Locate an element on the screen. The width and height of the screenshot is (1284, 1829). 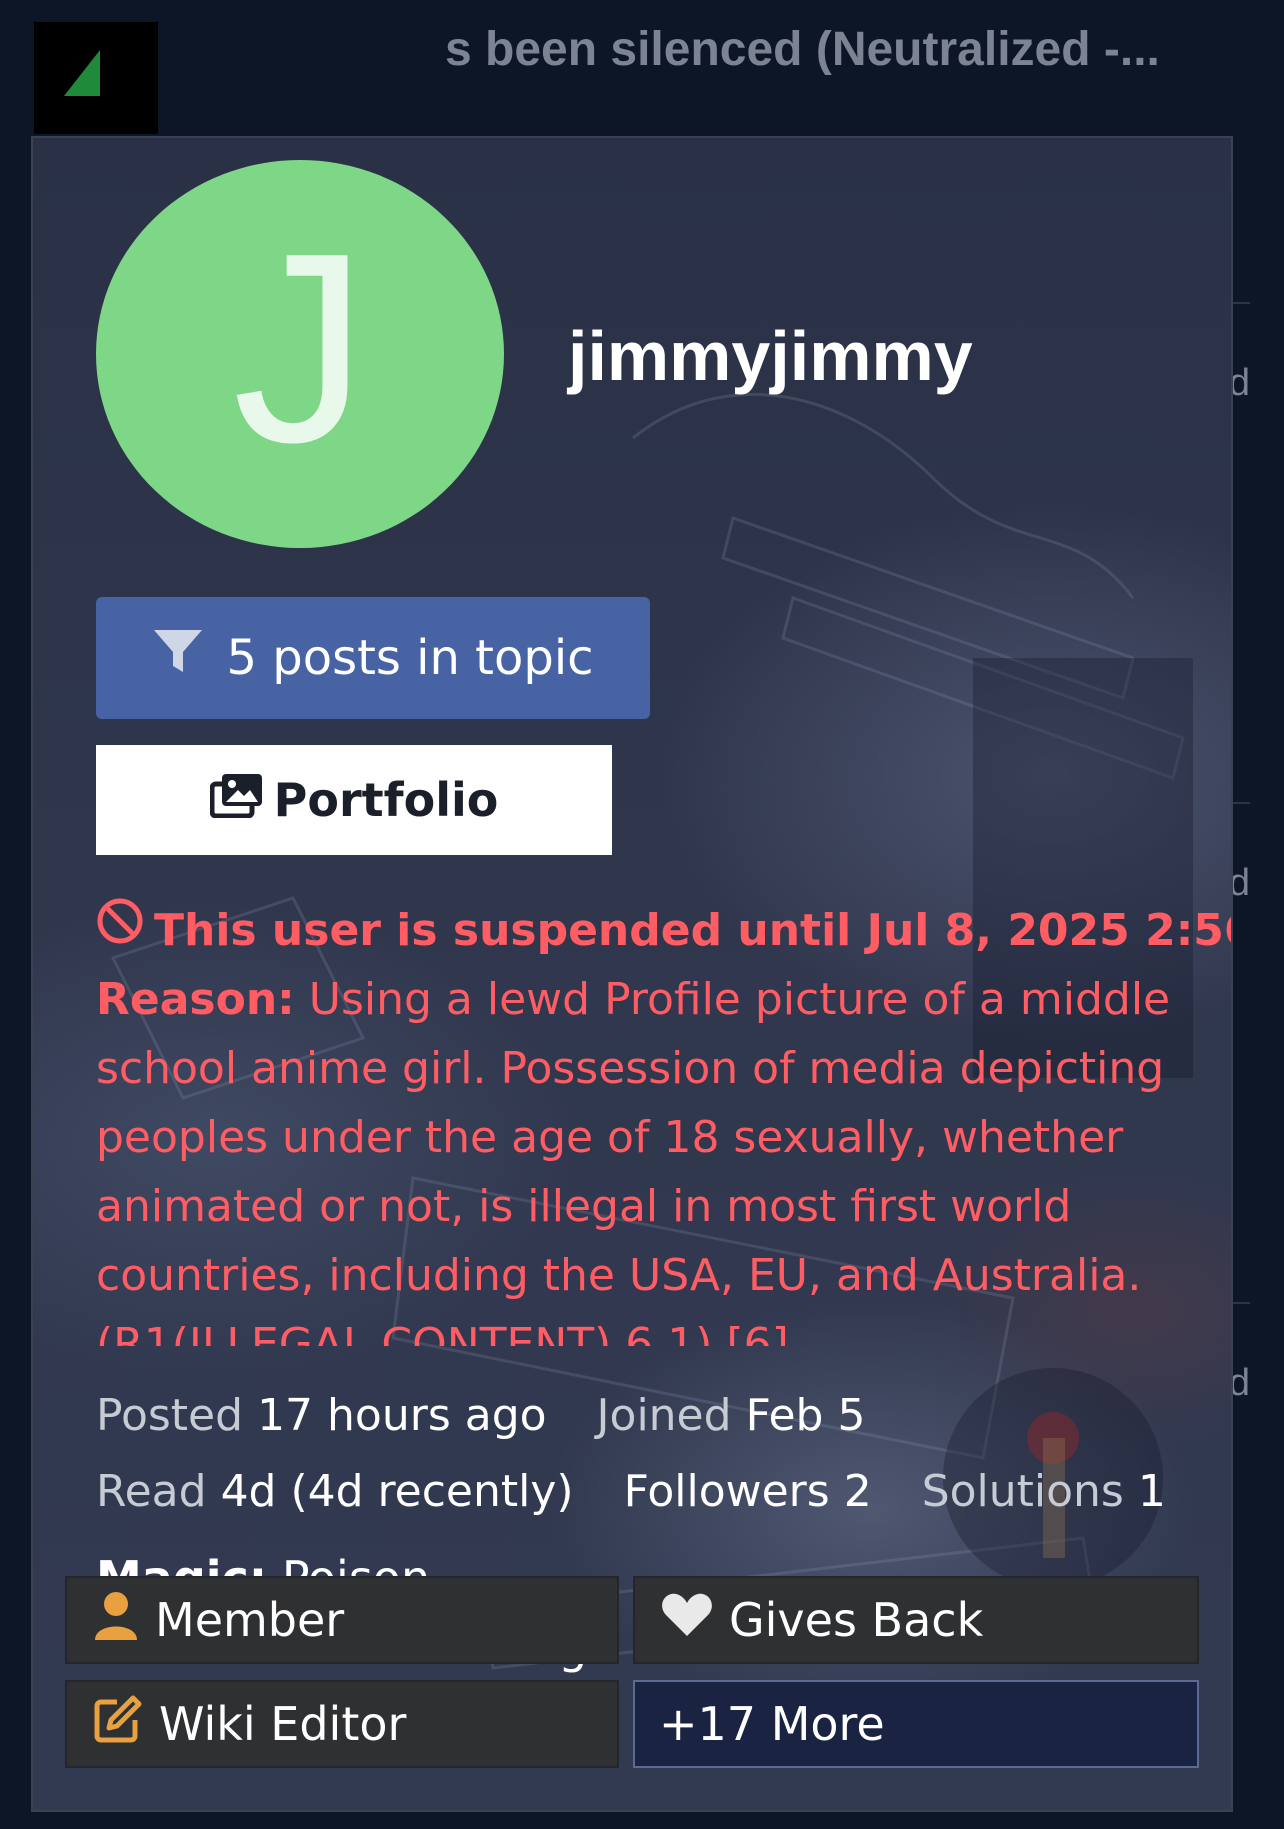
avatar-letter: J is located at coordinates (300, 348).